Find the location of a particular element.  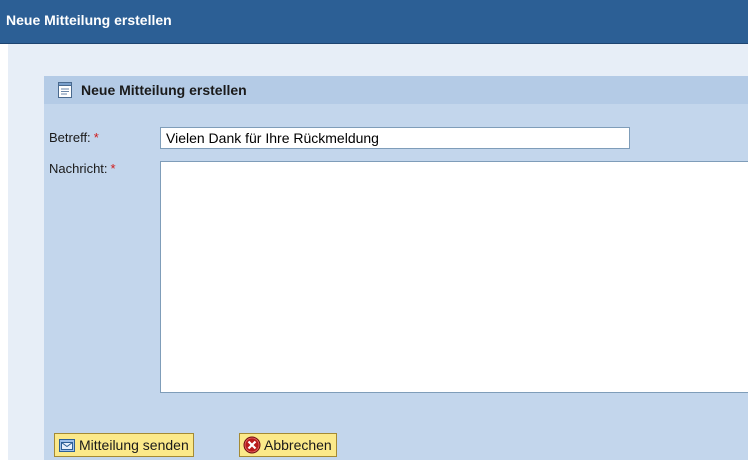

cancel-label: Abbrechen is located at coordinates (298, 445).